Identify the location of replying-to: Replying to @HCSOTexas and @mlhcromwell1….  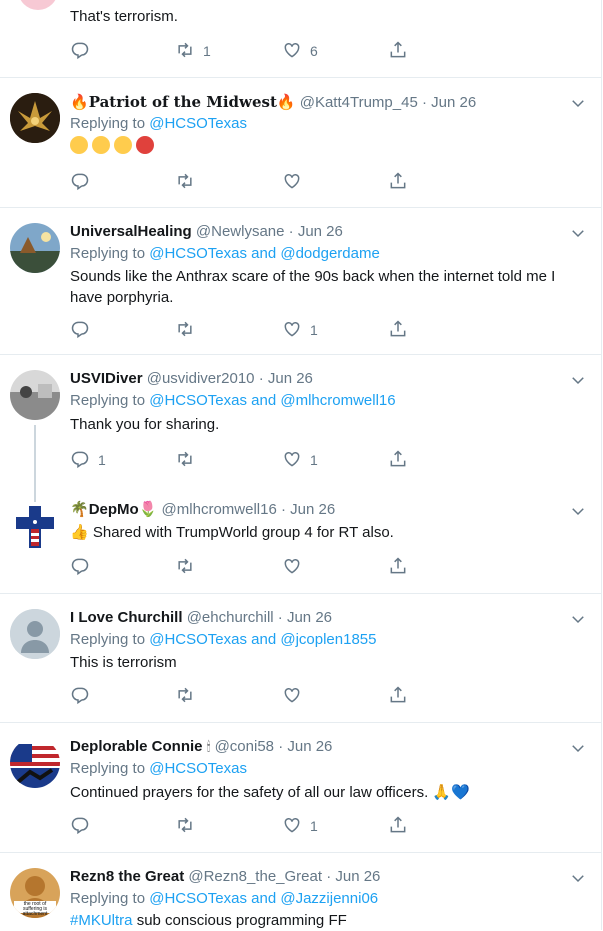
(233, 401).